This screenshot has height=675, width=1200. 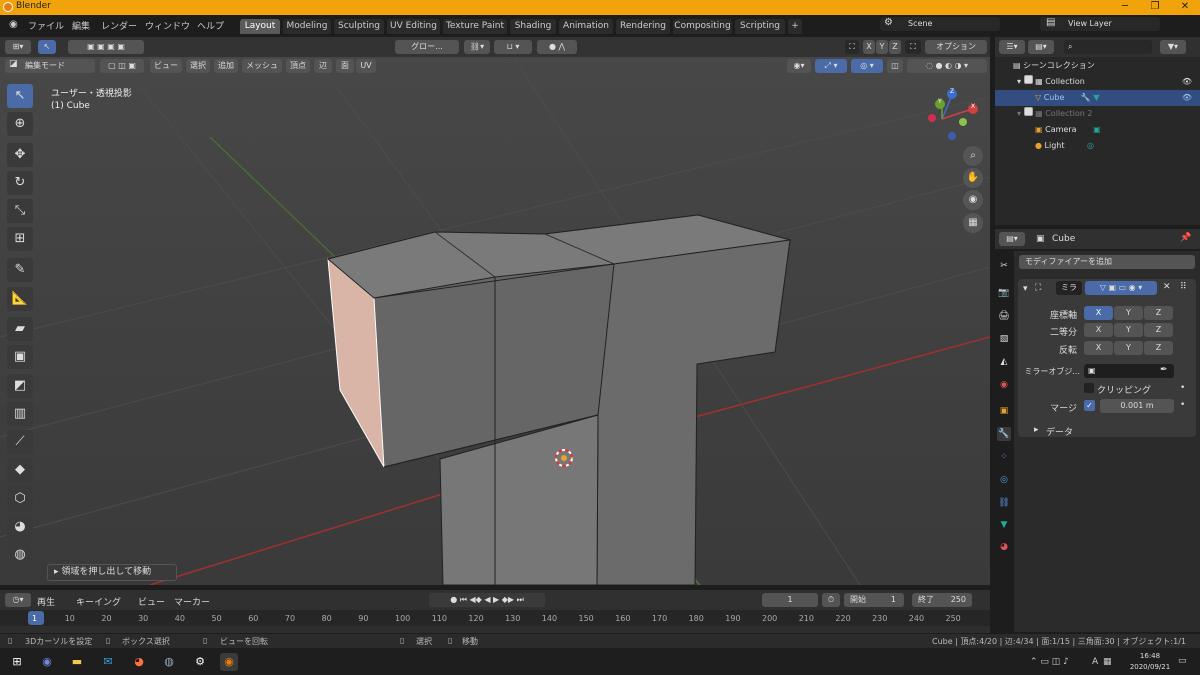 What do you see at coordinates (112, 572) in the screenshot?
I see `last-operator-panel: ▸ 領域を押し出して移動` at bounding box center [112, 572].